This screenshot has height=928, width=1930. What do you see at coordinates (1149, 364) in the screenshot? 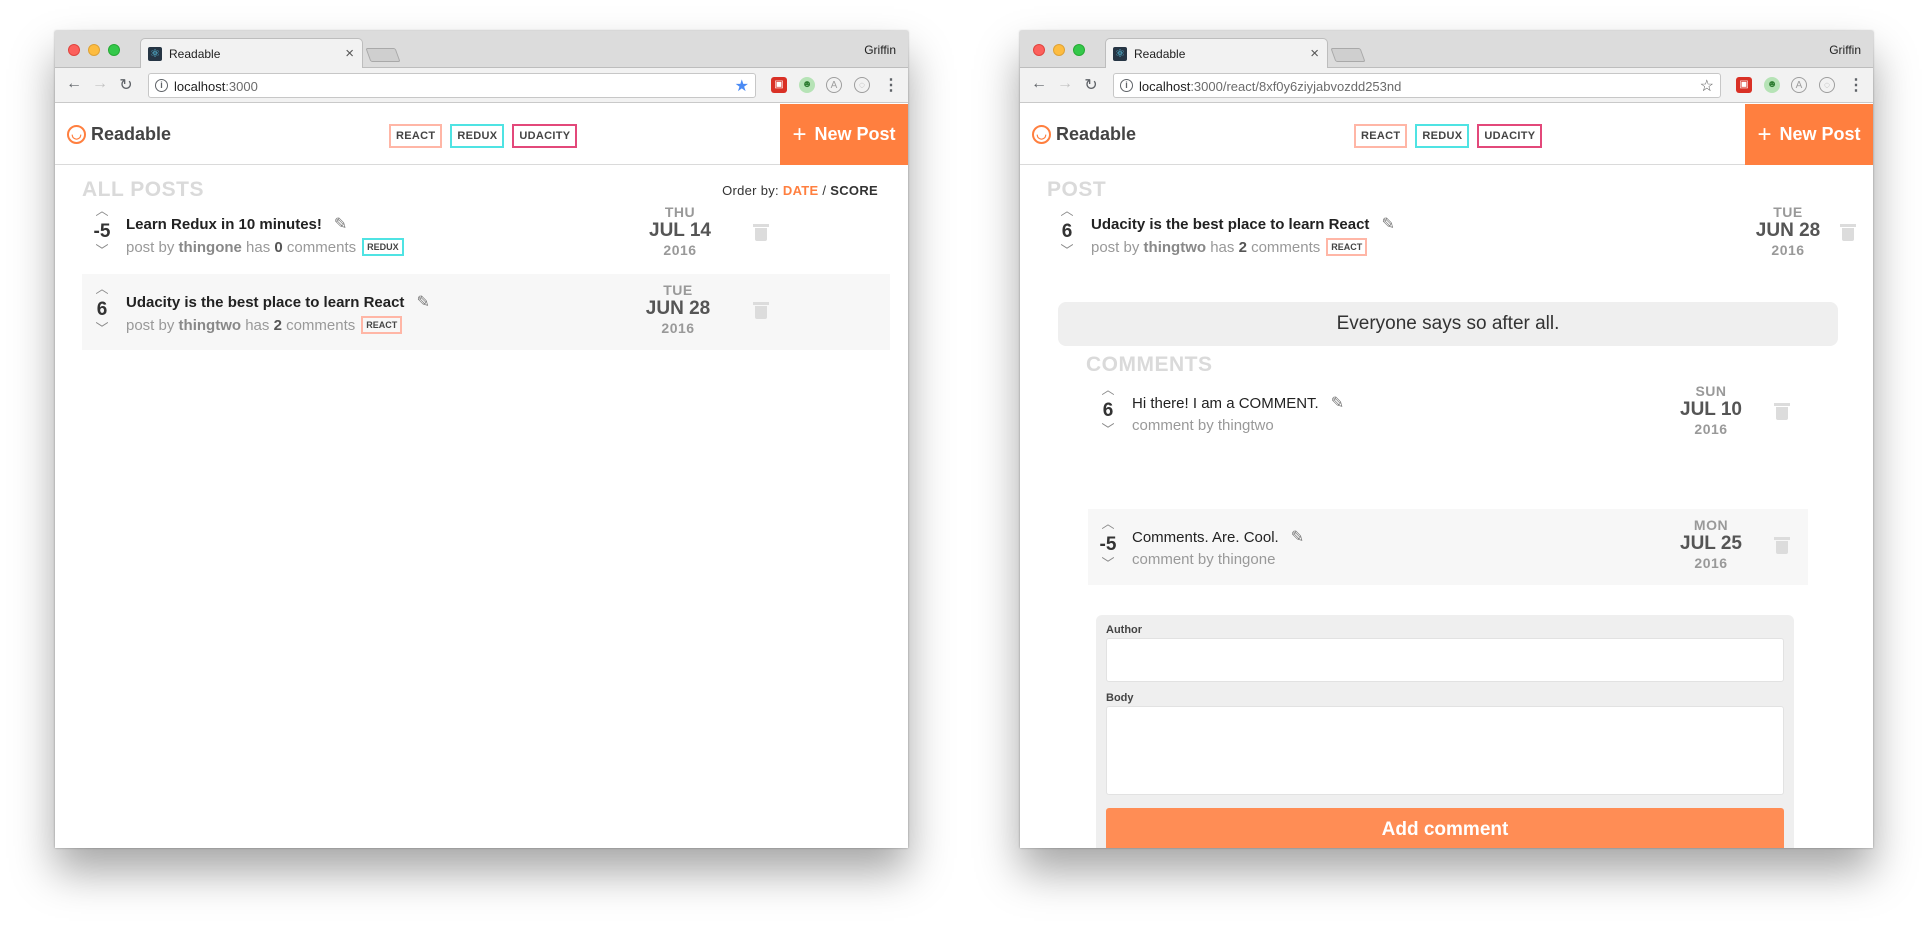
I see `comments-title: COMMENTS` at bounding box center [1149, 364].